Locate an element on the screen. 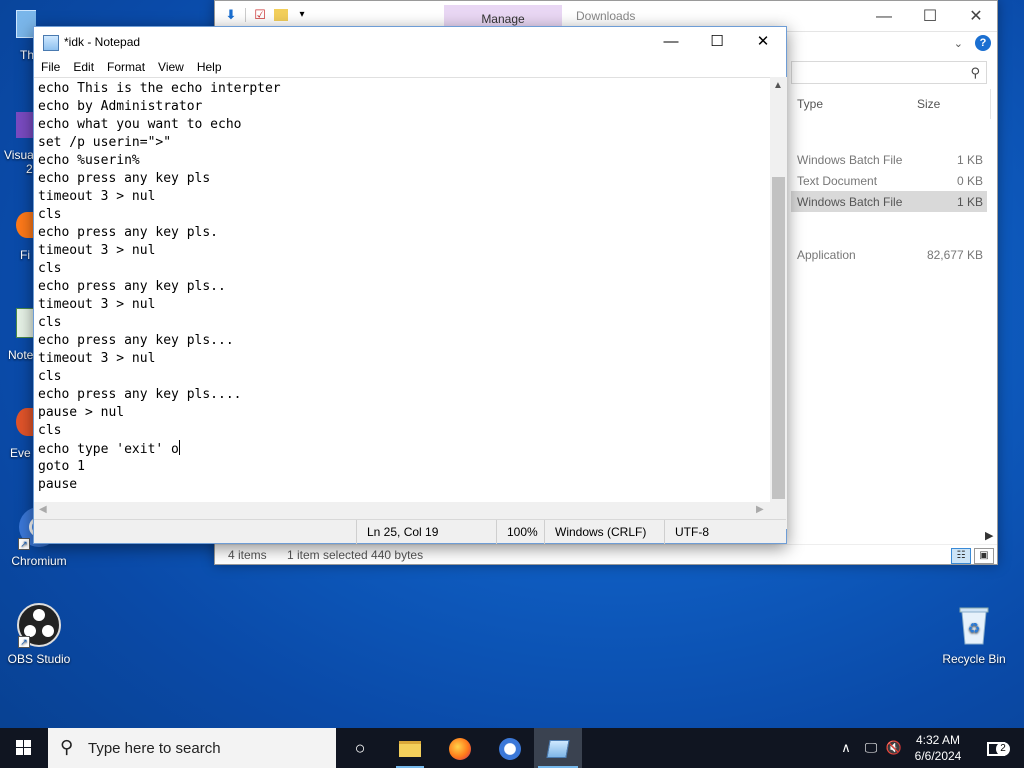 The image size is (1024, 768). horizontal-scrollbar: ◀ ▶ is located at coordinates (402, 510).